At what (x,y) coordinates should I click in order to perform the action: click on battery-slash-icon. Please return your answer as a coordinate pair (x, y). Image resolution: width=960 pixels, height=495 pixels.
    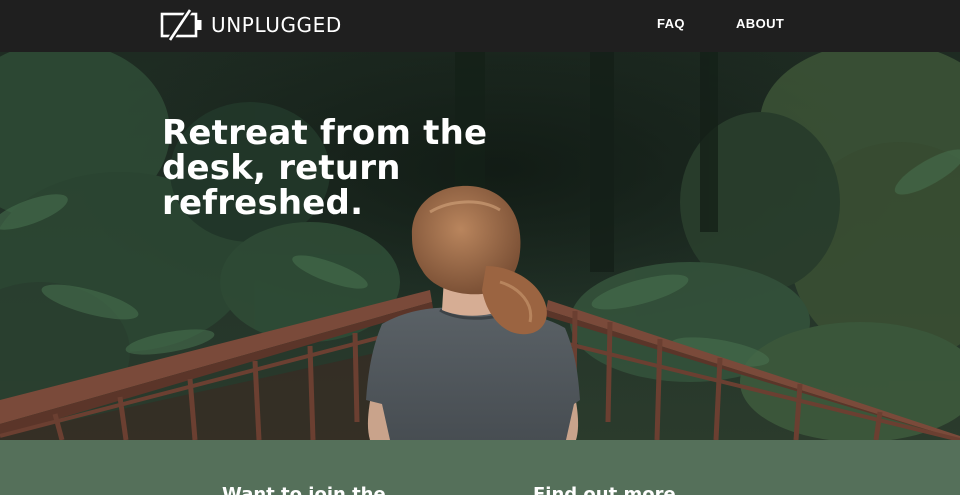
    Looking at the image, I should click on (181, 25).